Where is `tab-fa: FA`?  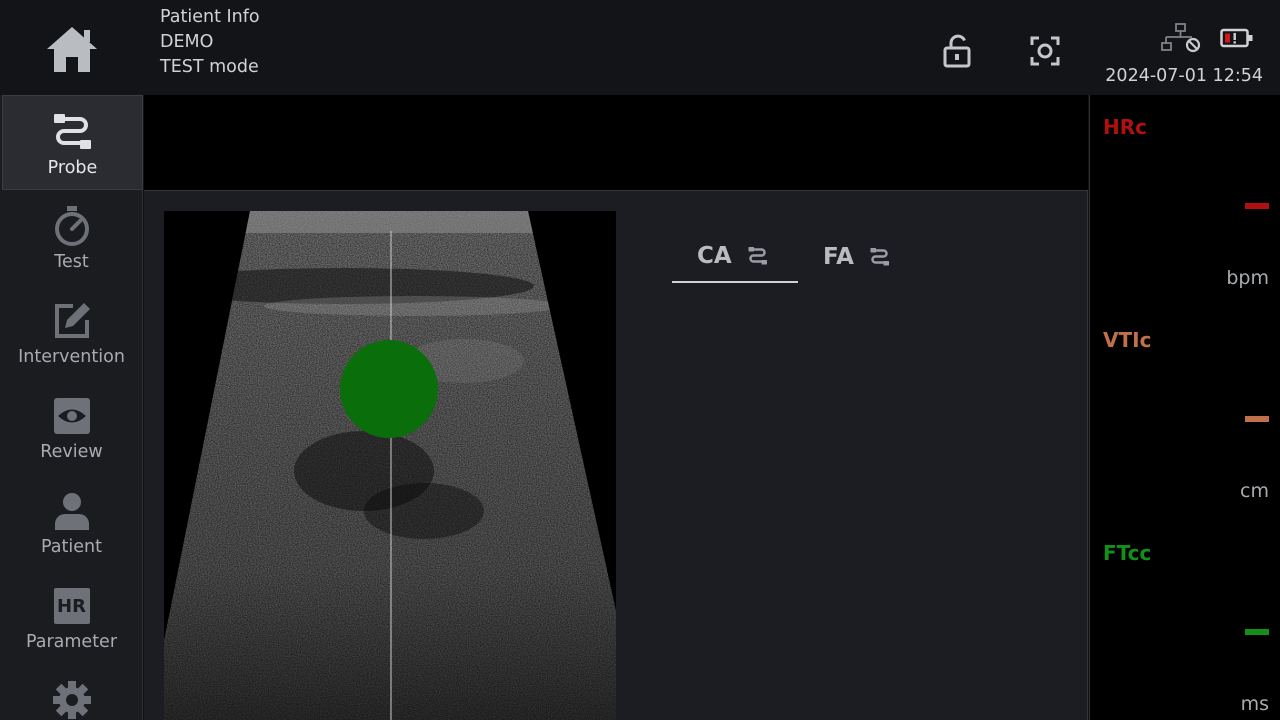
tab-fa: FA is located at coordinates (873, 257).